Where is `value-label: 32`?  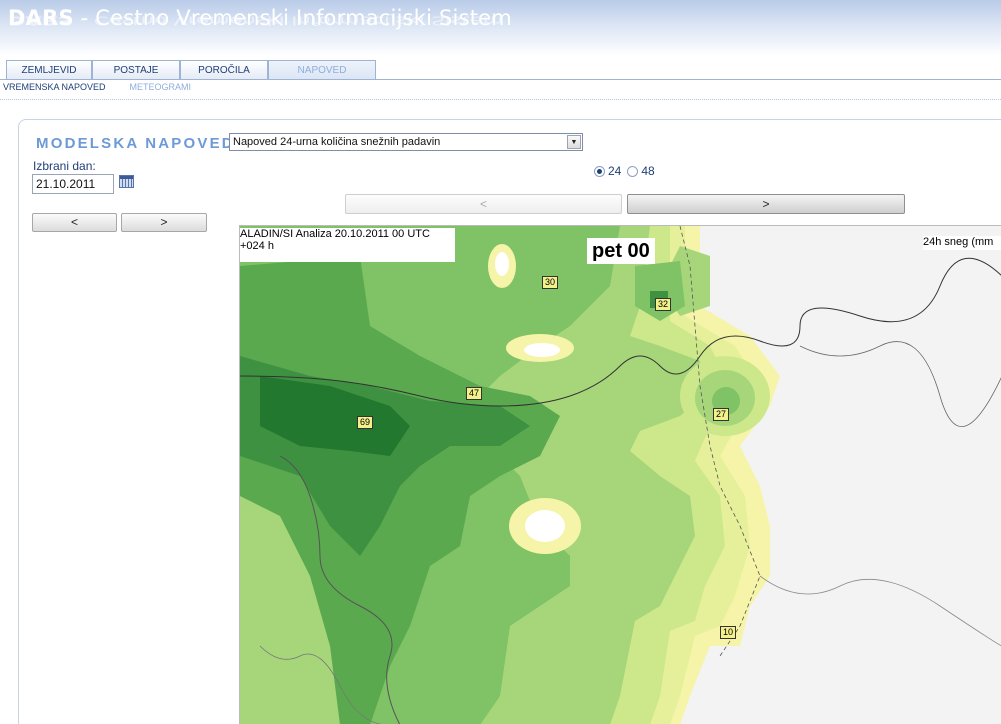 value-label: 32 is located at coordinates (663, 304).